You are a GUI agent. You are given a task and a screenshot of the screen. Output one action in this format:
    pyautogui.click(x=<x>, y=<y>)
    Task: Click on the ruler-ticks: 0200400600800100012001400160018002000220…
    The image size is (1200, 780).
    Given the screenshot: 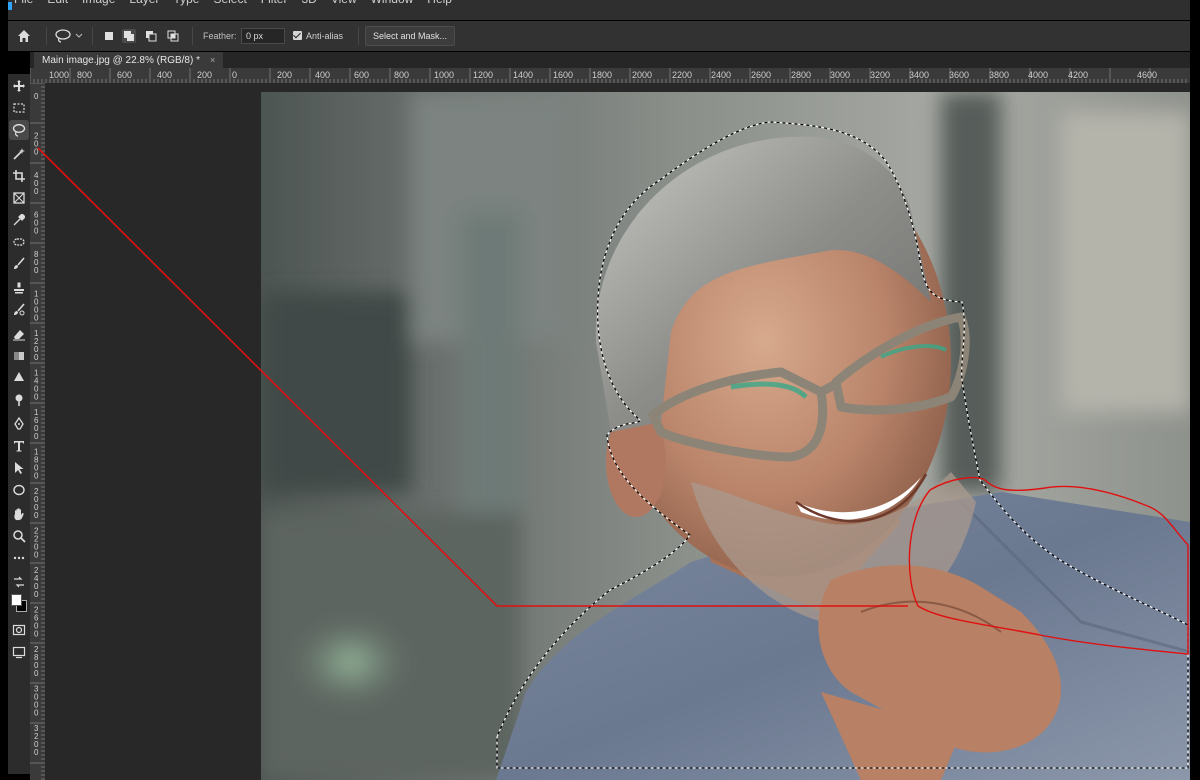 What is the action you would take?
    pyautogui.click(x=37, y=431)
    